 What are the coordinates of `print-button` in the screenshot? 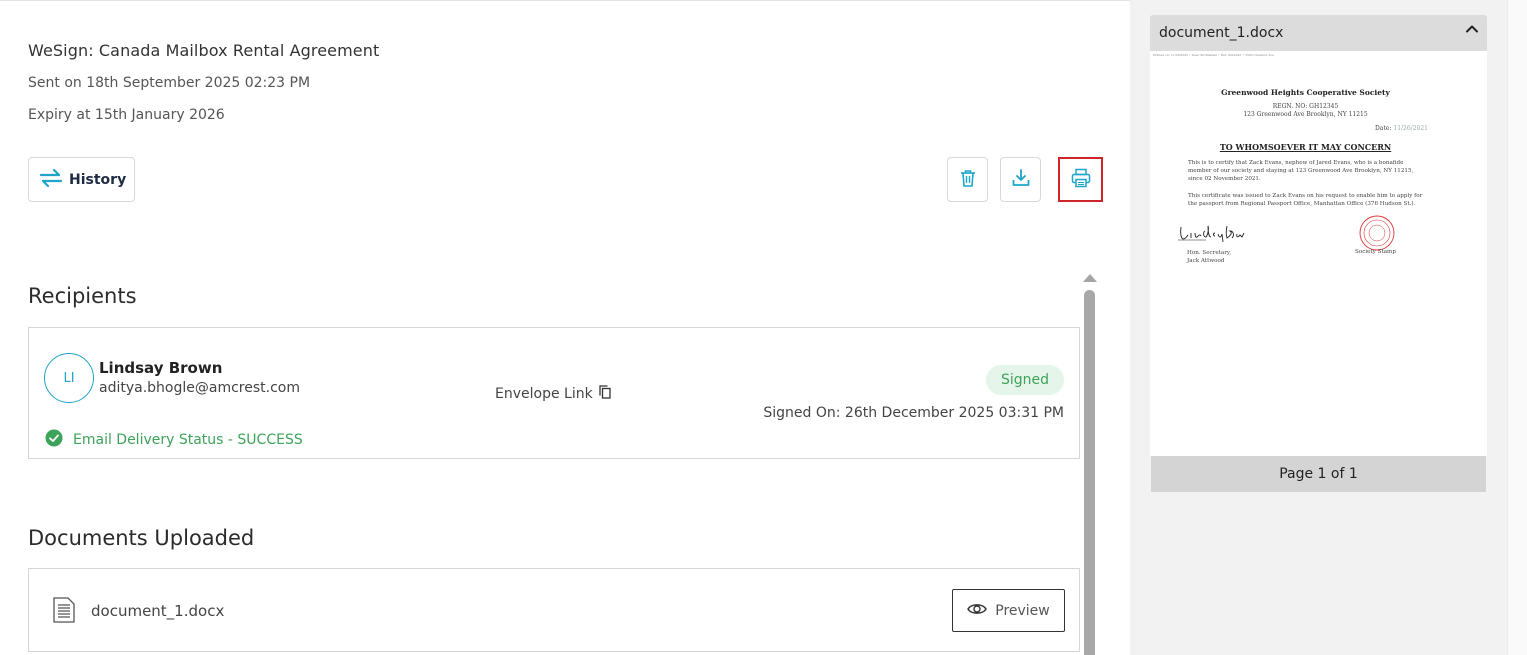 It's located at (1080, 179).